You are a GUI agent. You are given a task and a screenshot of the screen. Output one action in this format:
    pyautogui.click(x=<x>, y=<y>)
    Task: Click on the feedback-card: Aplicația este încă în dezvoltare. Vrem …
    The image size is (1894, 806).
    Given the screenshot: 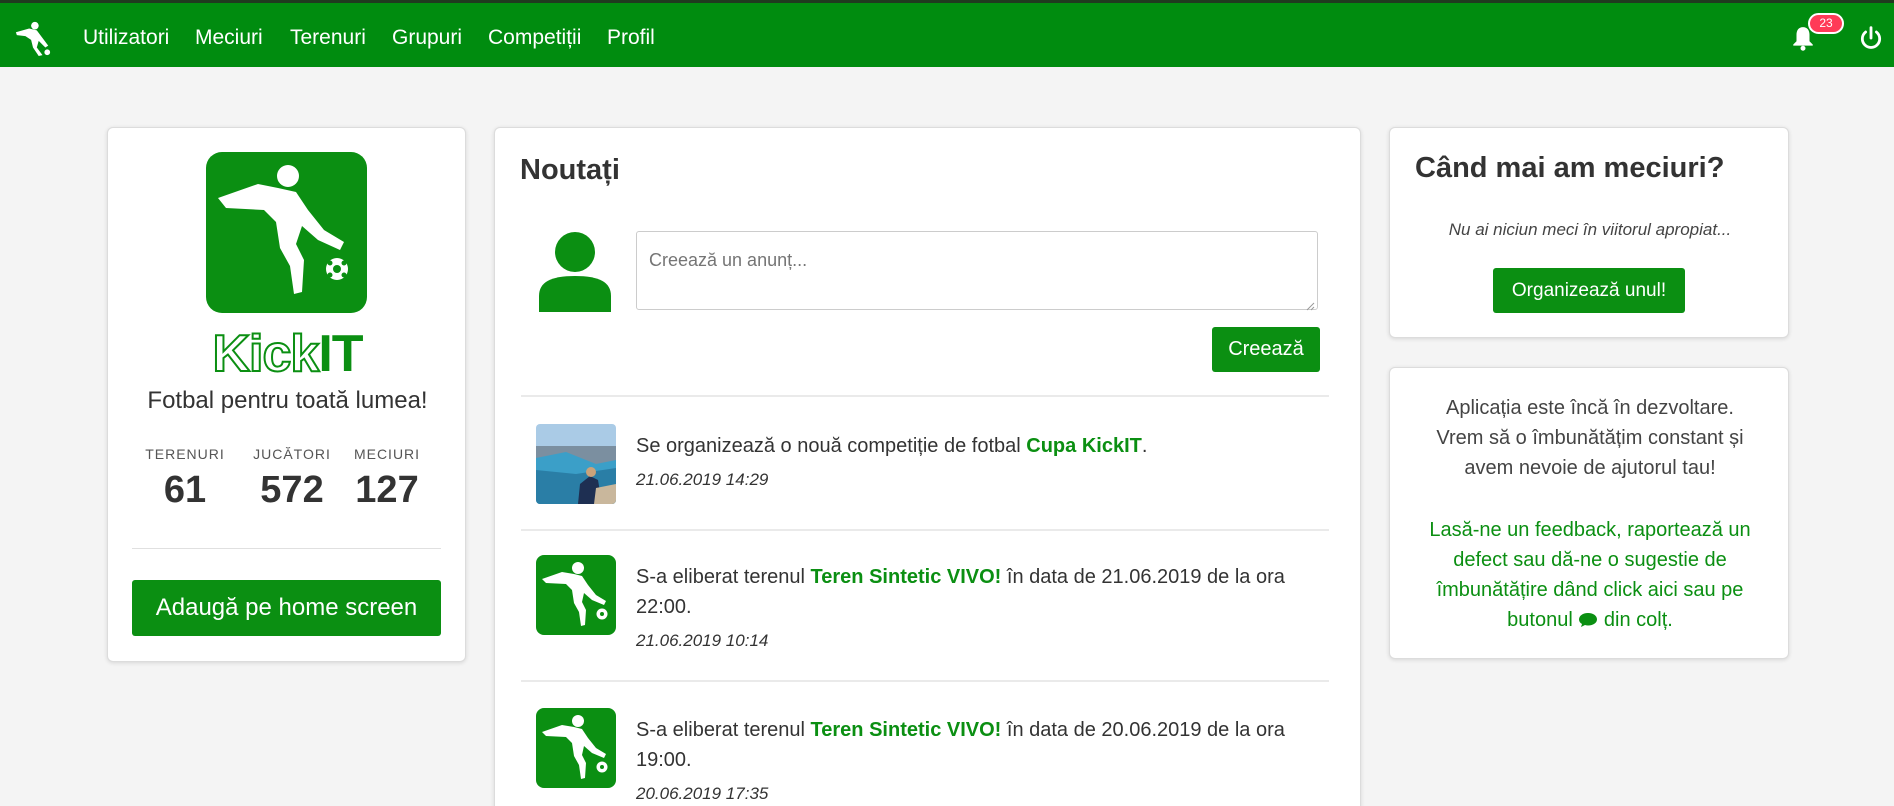 What is the action you would take?
    pyautogui.click(x=1589, y=513)
    